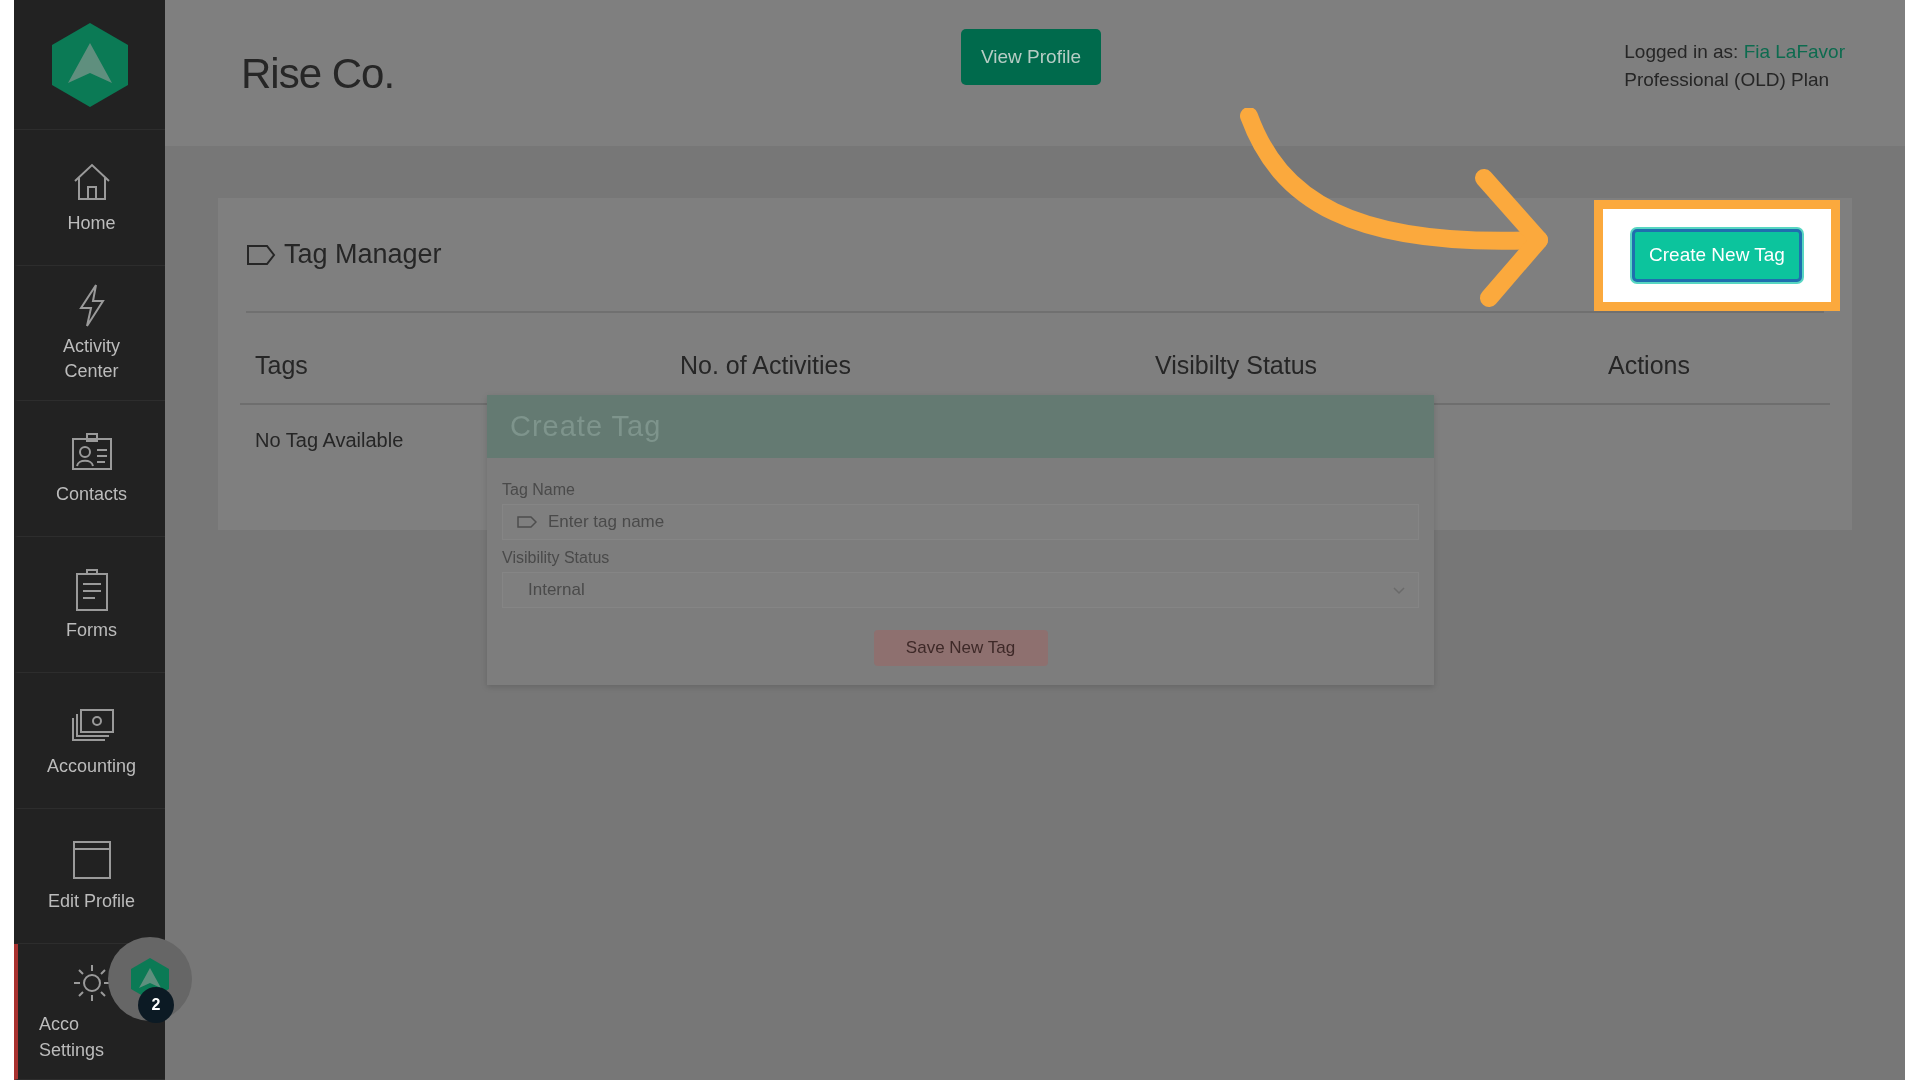  I want to click on tag-icon, so click(261, 254).